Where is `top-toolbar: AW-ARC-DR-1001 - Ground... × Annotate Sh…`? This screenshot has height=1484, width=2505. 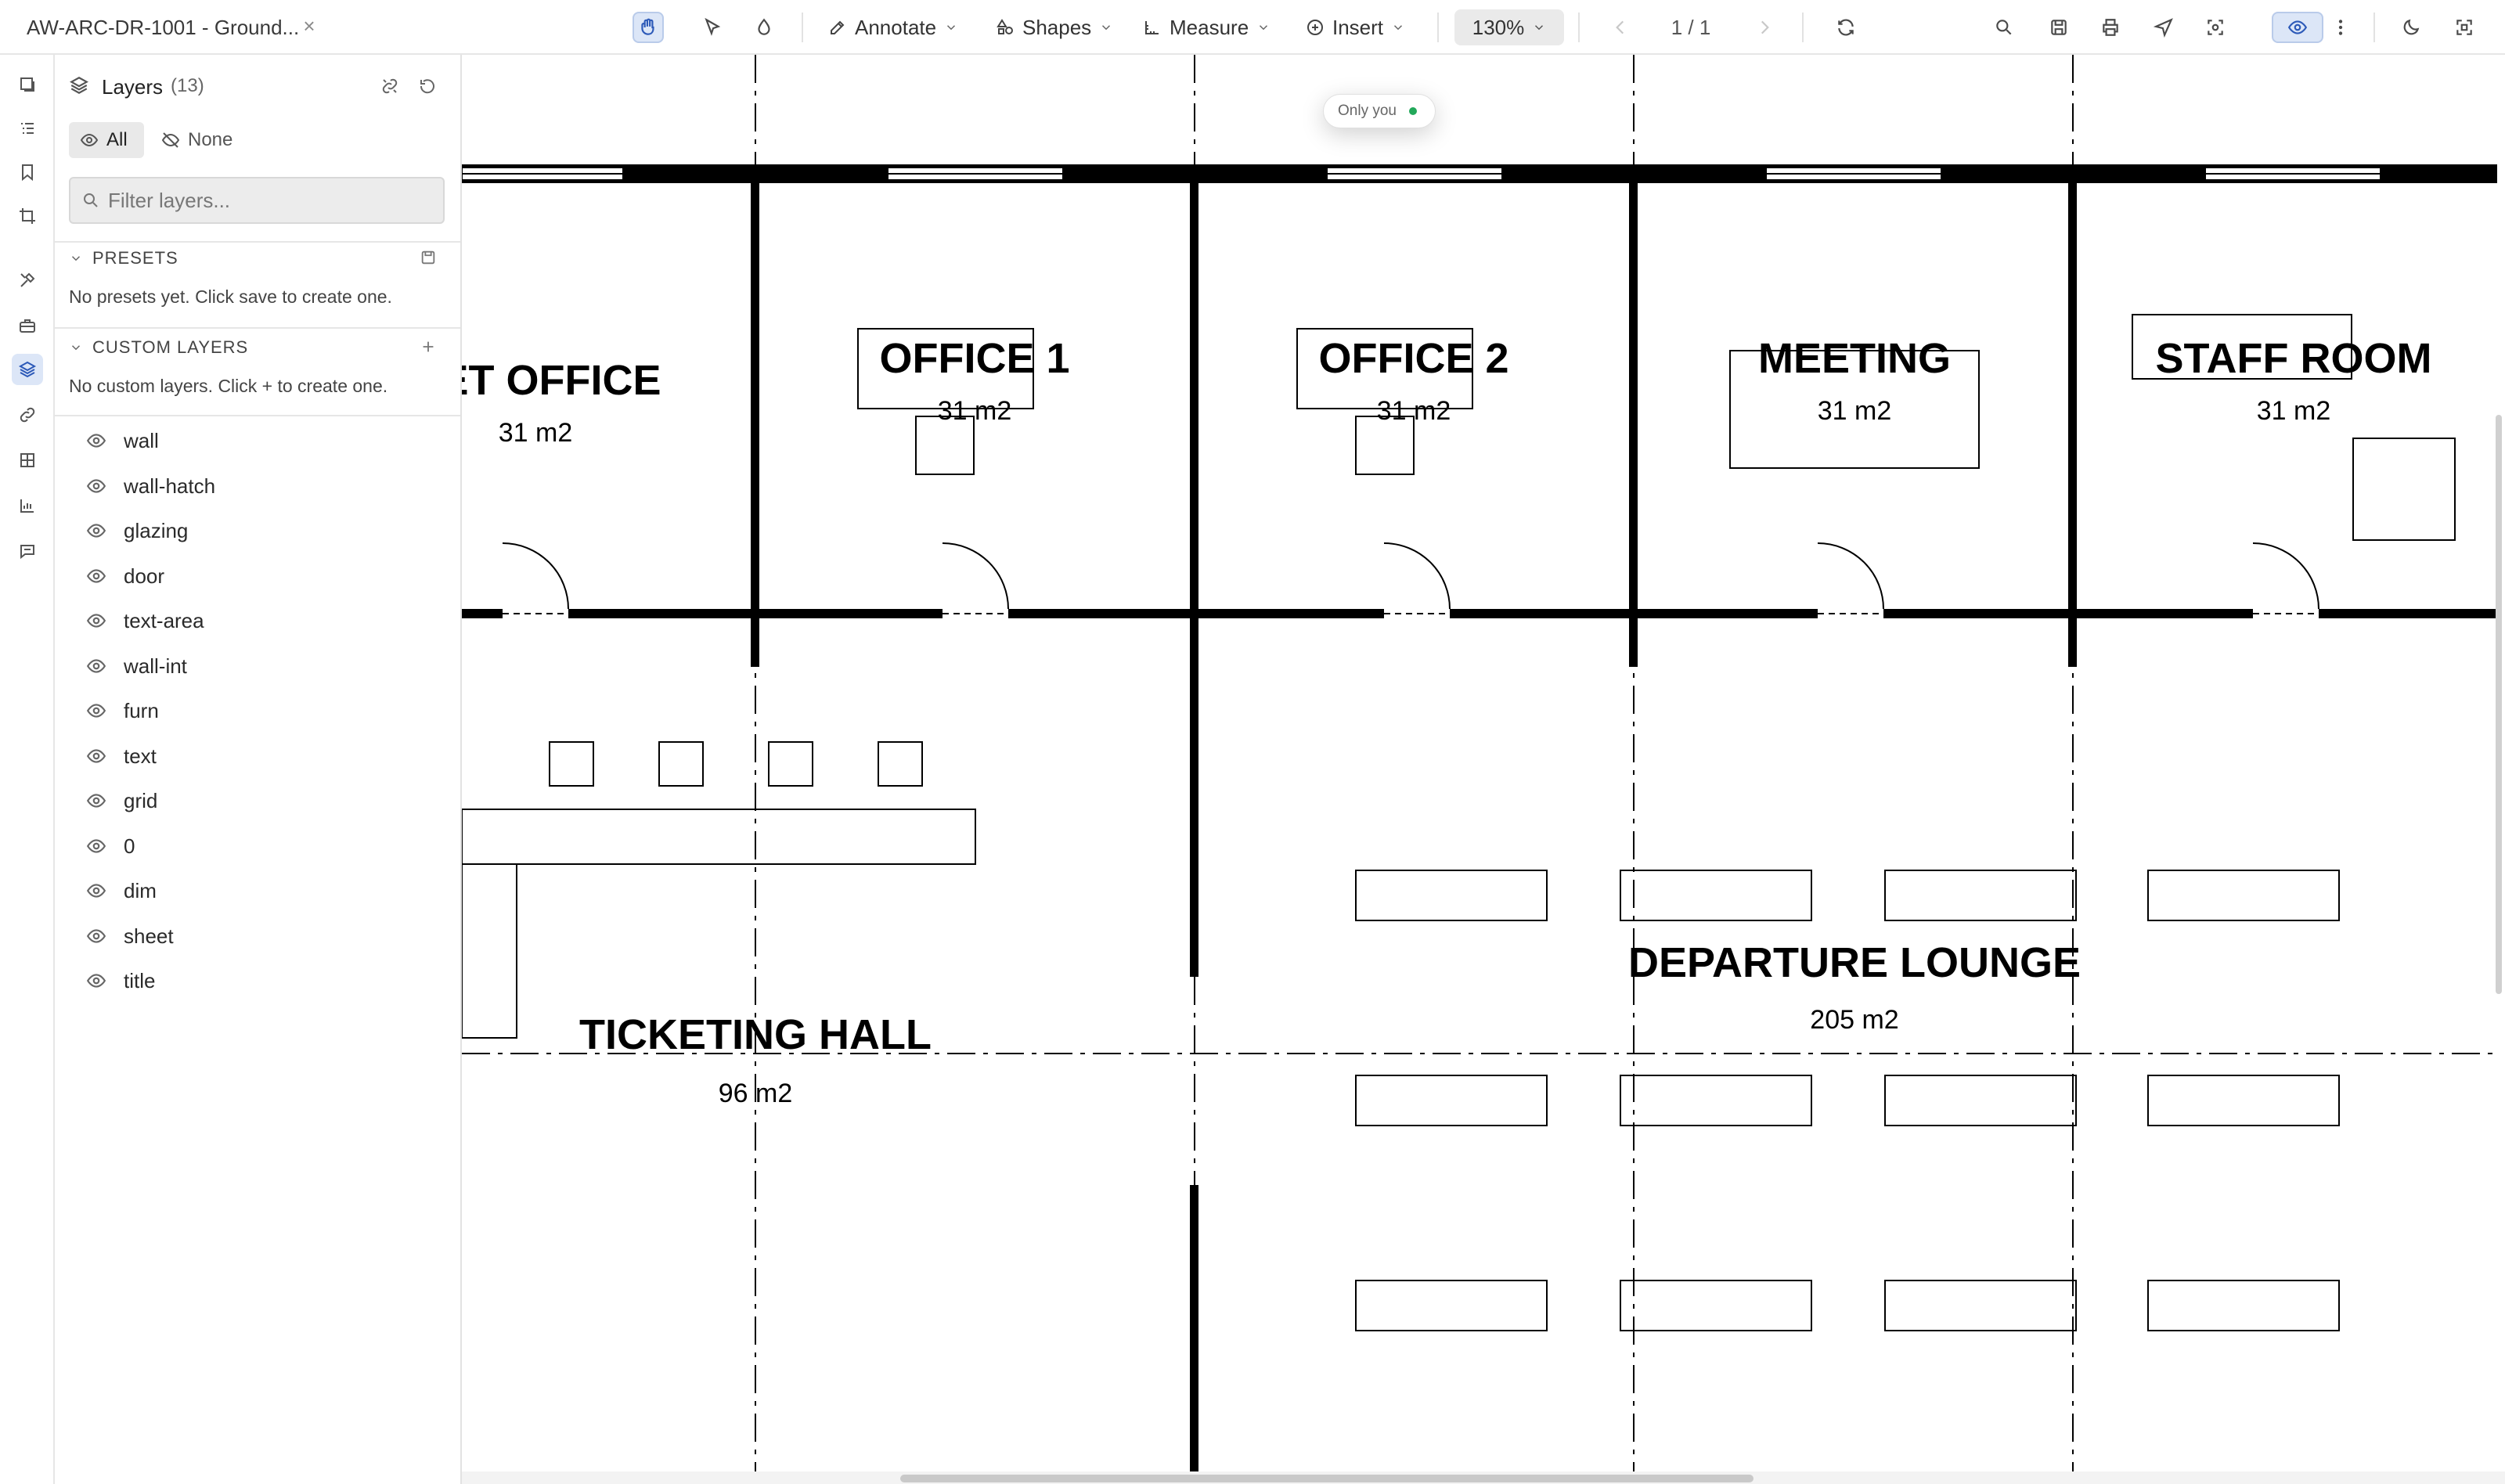
top-toolbar: AW-ARC-DR-1001 - Ground... × Annotate Sh… is located at coordinates (1252, 28).